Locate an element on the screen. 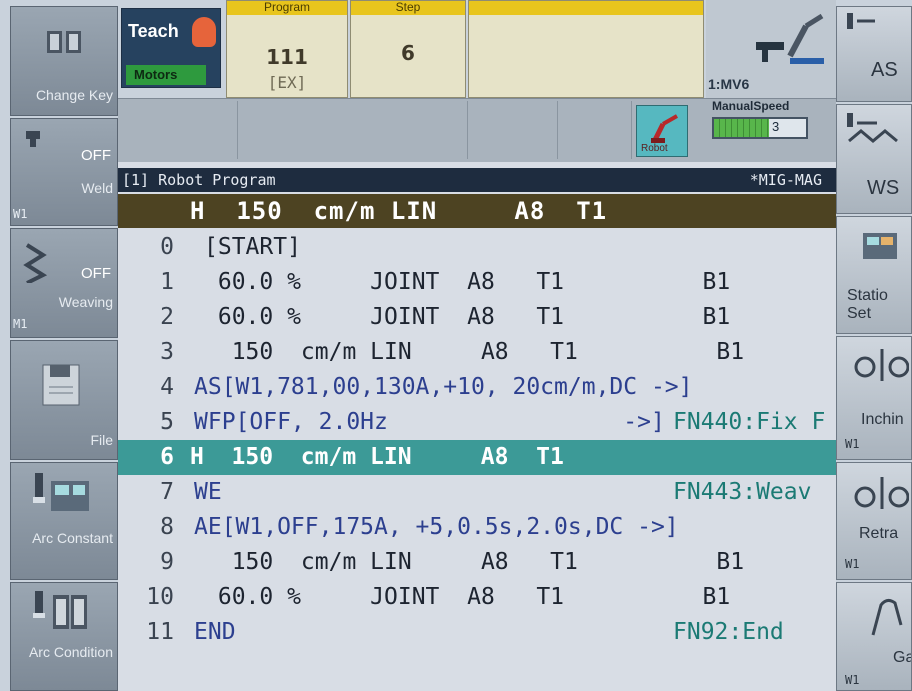 The width and height of the screenshot is (912, 691). current-step-line: H 150 cm/m LIN A8 T1 is located at coordinates (477, 211).